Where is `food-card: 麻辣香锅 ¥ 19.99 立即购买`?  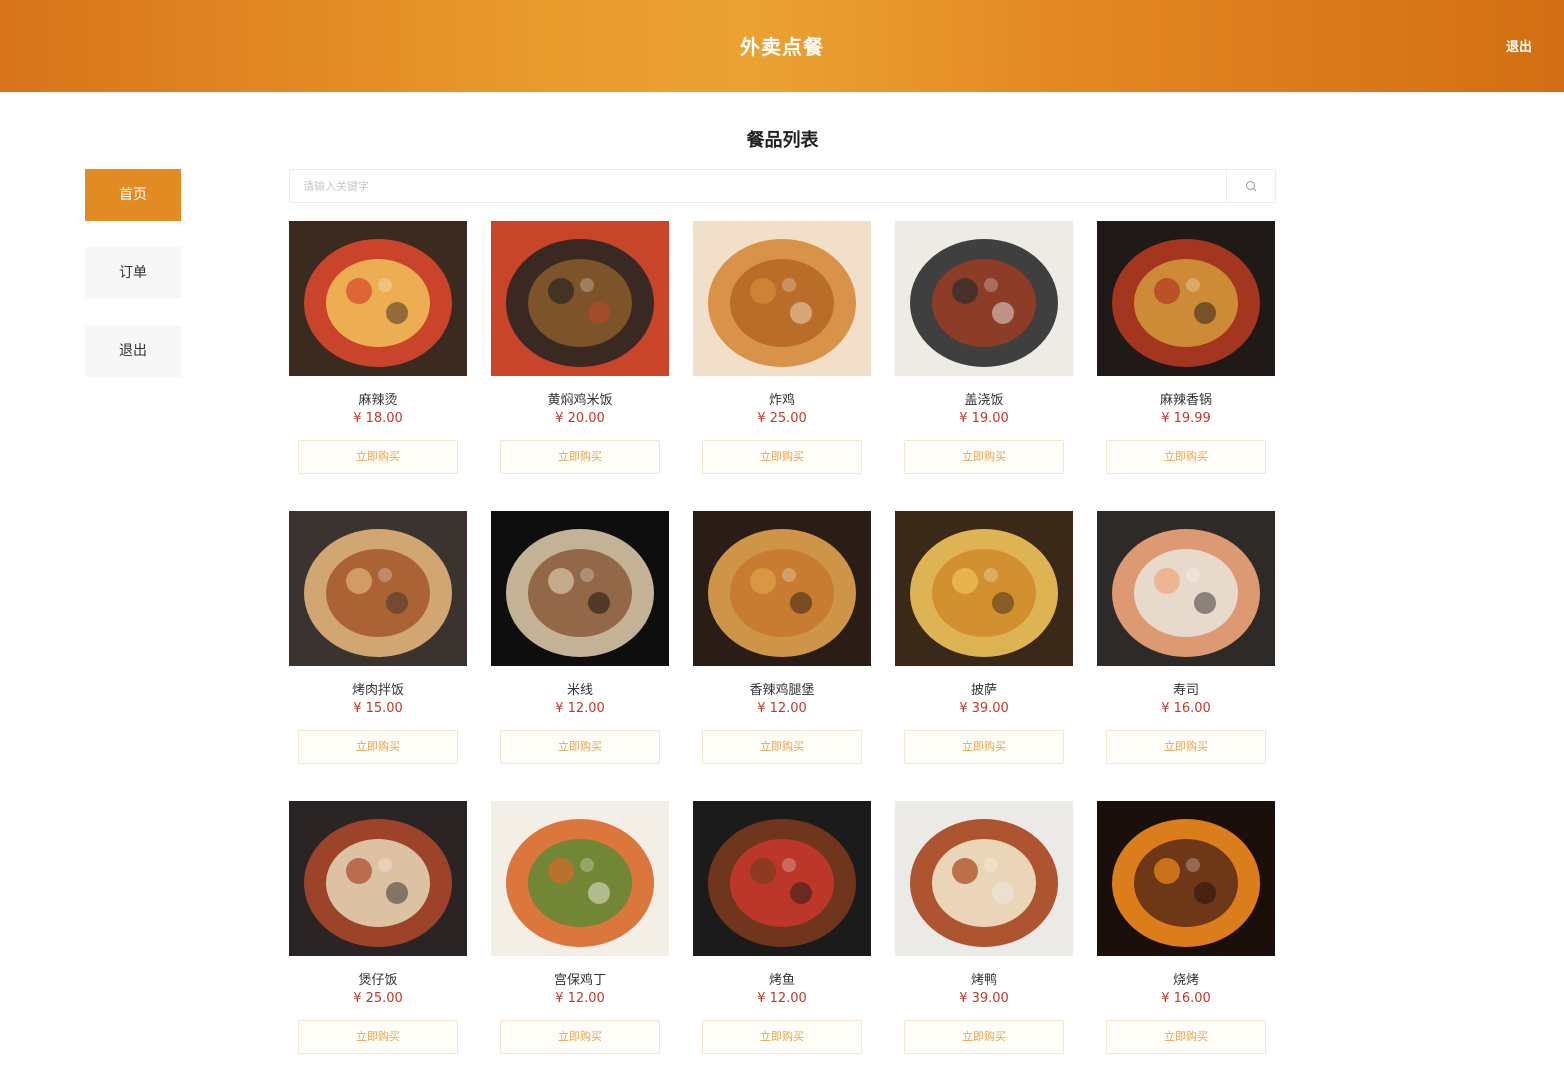
food-card: 麻辣香锅 ¥ 19.99 立即购买 is located at coordinates (1186, 366).